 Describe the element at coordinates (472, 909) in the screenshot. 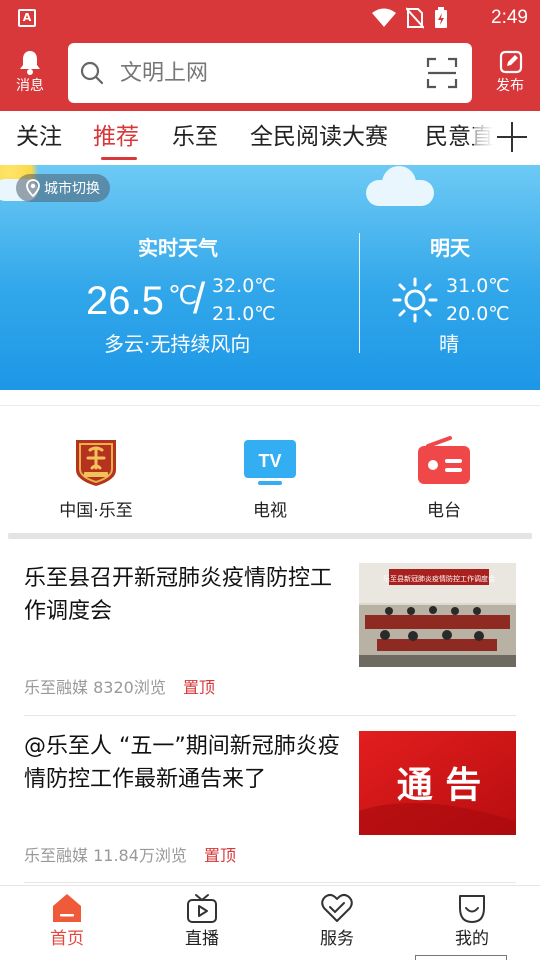

I see `profile-smile-icon` at that location.